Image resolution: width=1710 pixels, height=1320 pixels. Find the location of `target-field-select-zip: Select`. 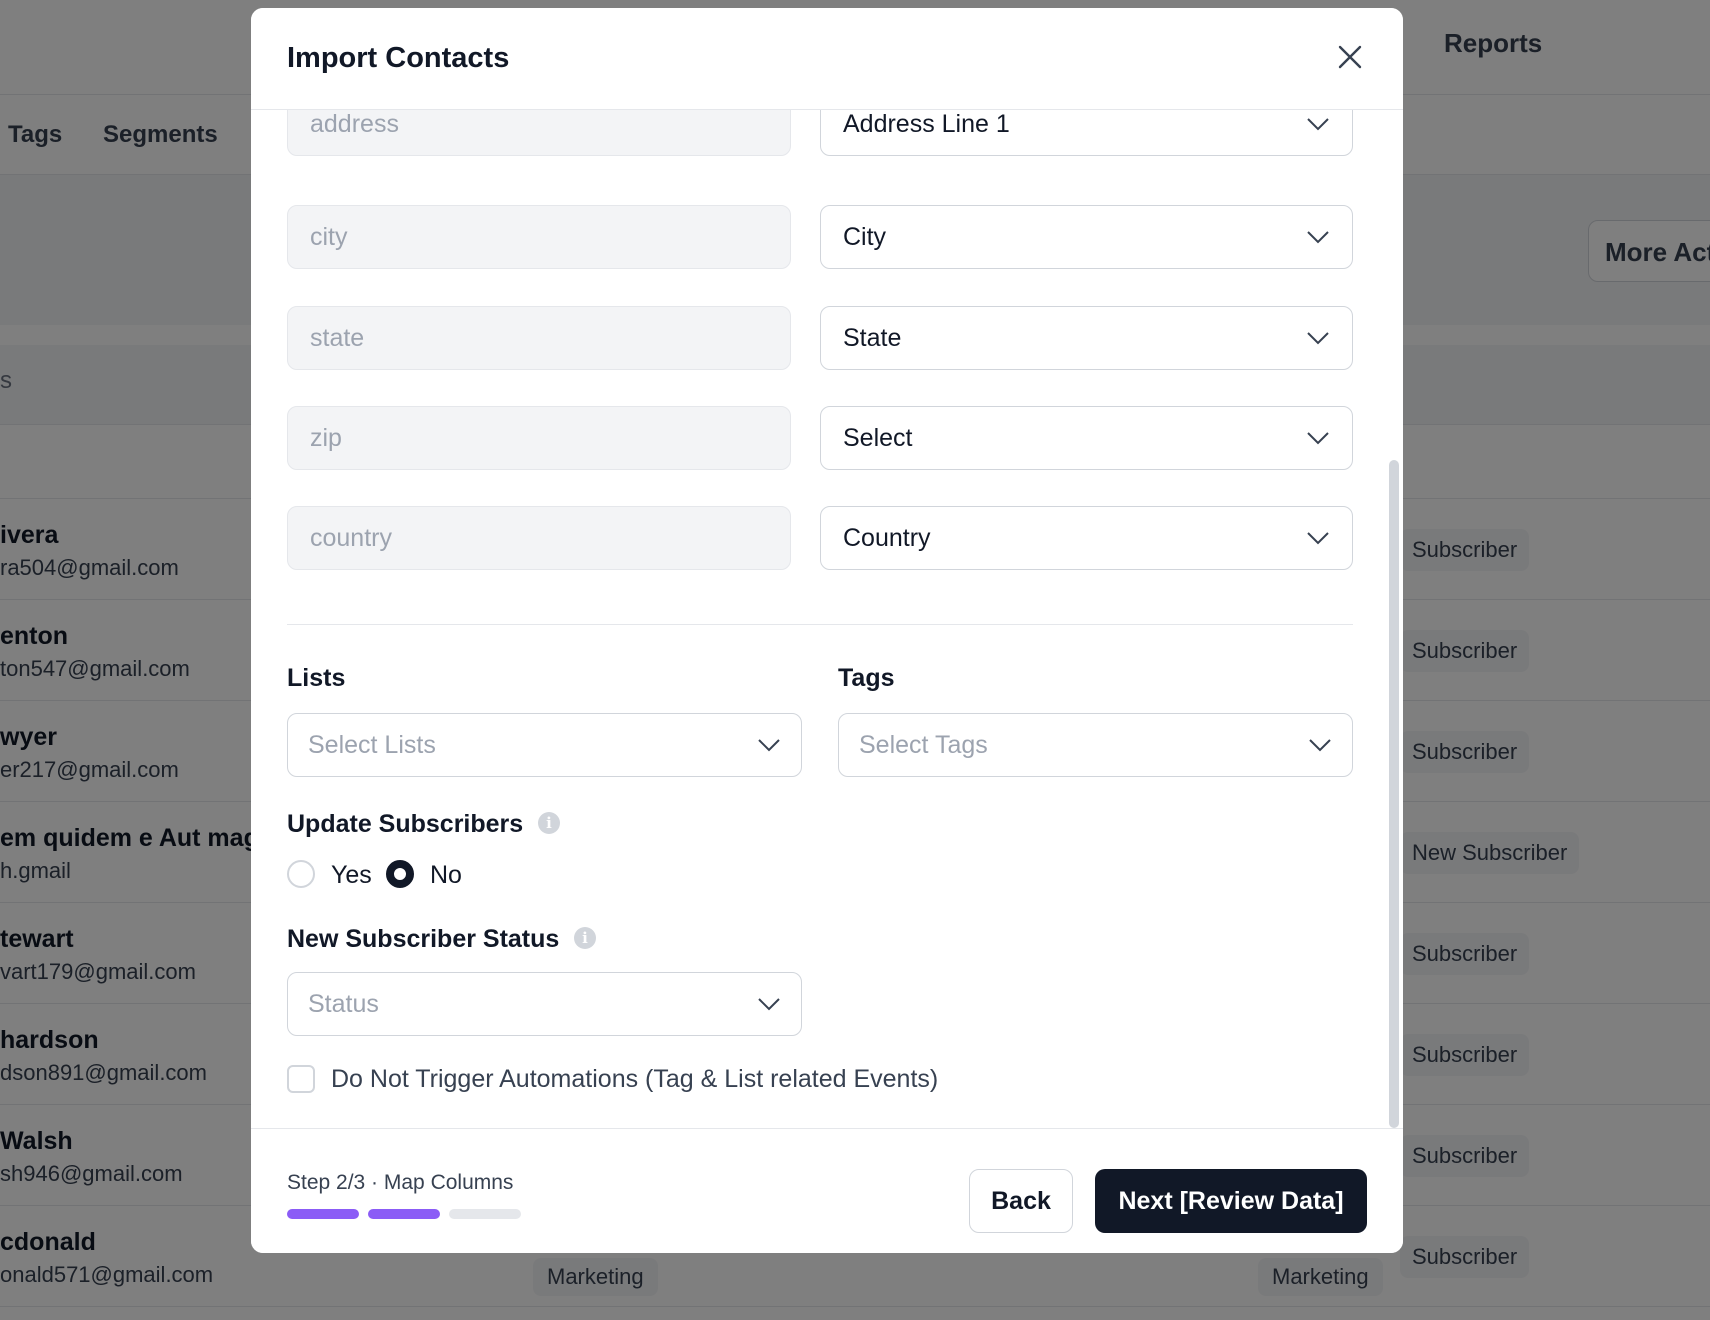

target-field-select-zip: Select is located at coordinates (1086, 438).